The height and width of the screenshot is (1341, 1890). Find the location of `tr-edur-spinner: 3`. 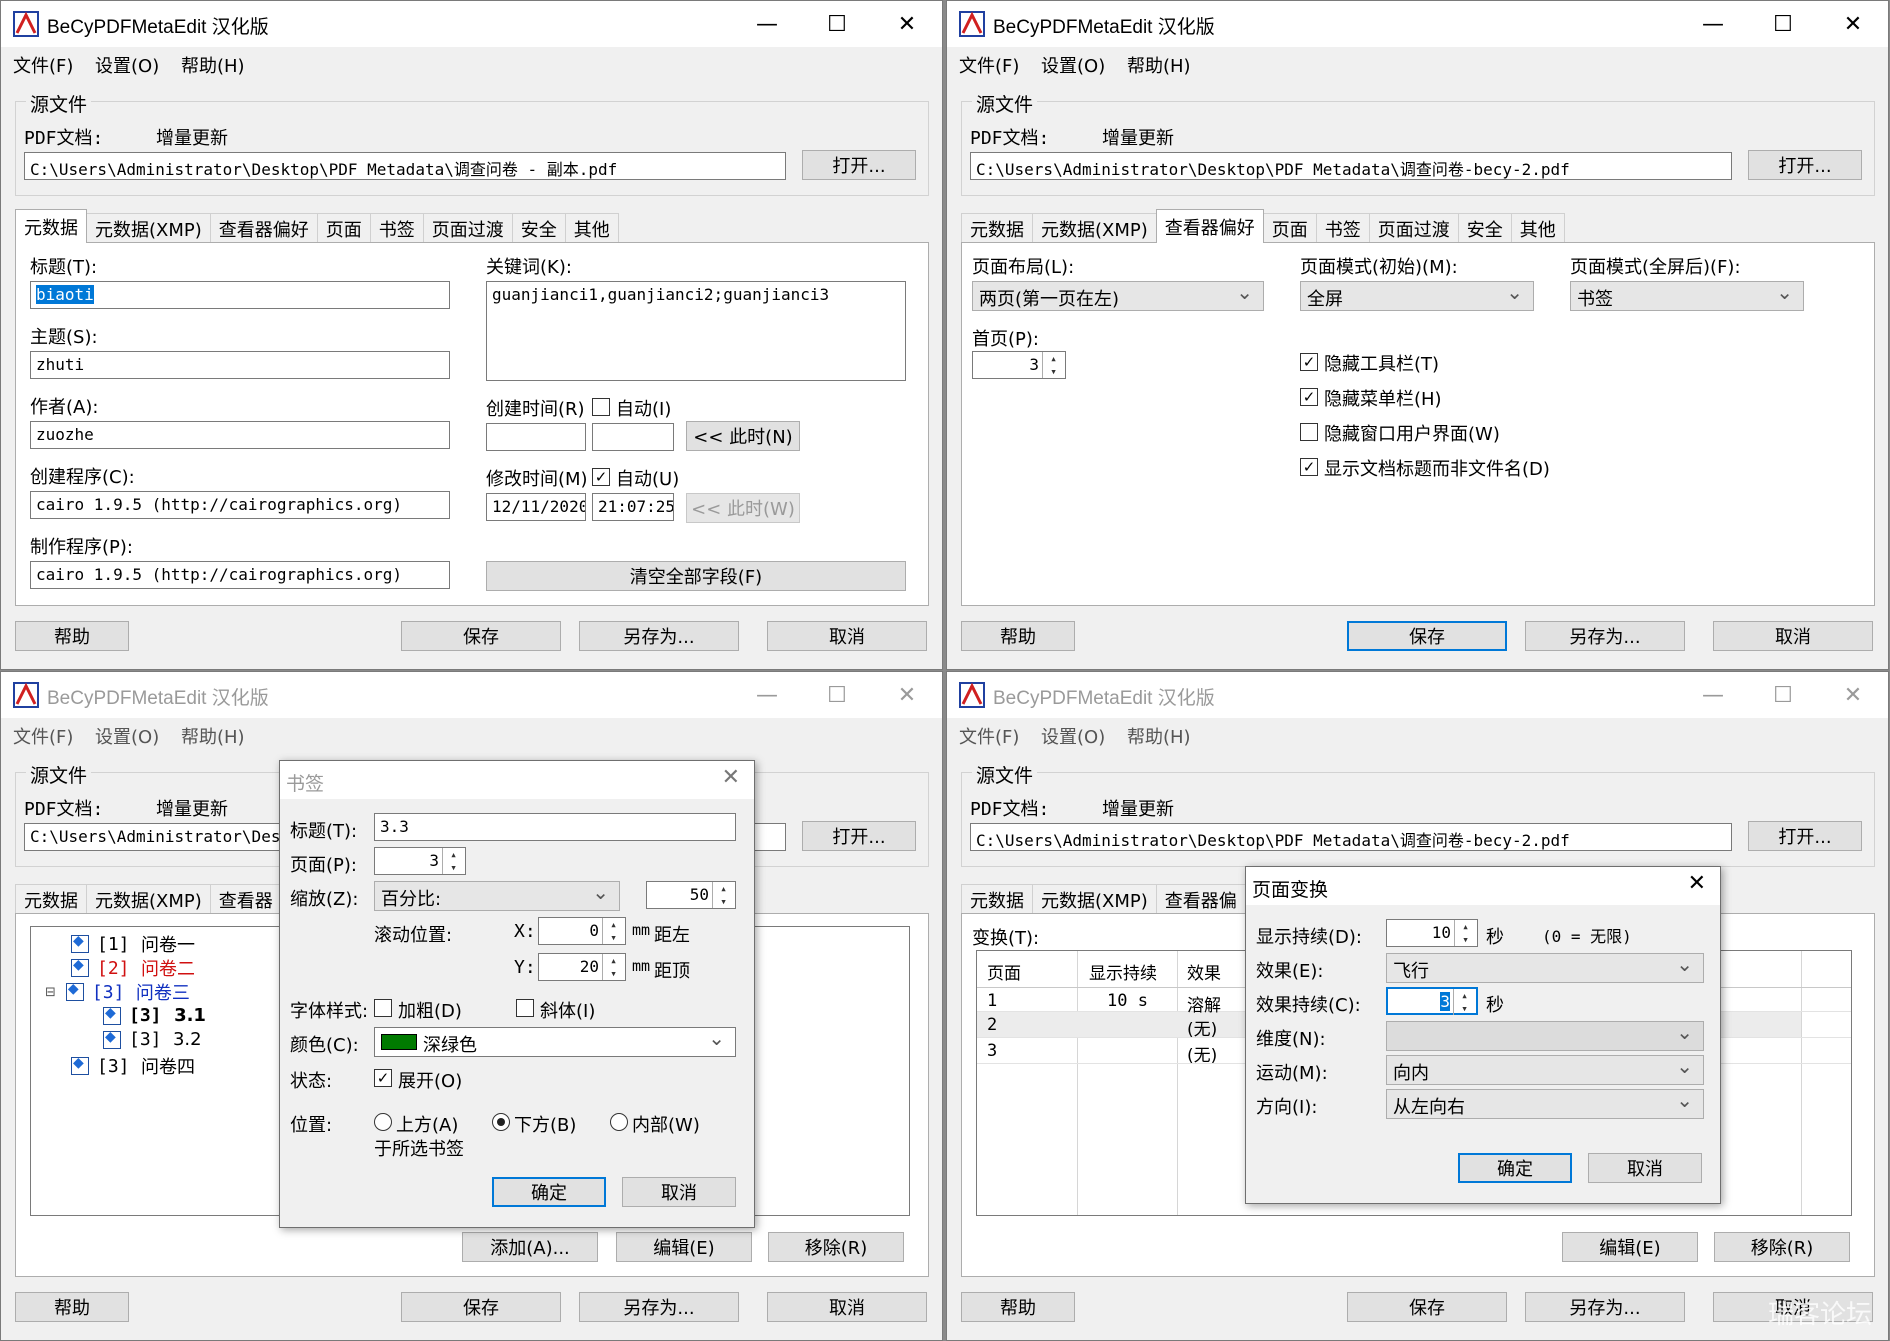

tr-edur-spinner: 3 is located at coordinates (1432, 1001).